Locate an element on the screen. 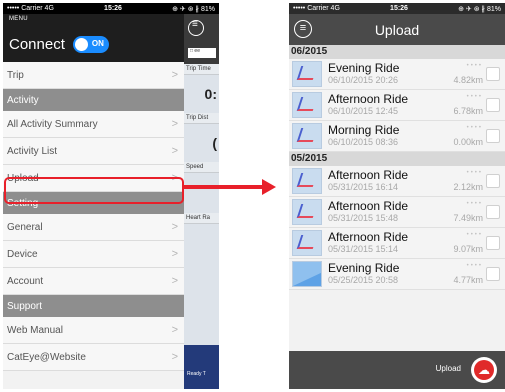 The height and width of the screenshot is (392, 505). upload-highlight-frame is located at coordinates (94, 190).